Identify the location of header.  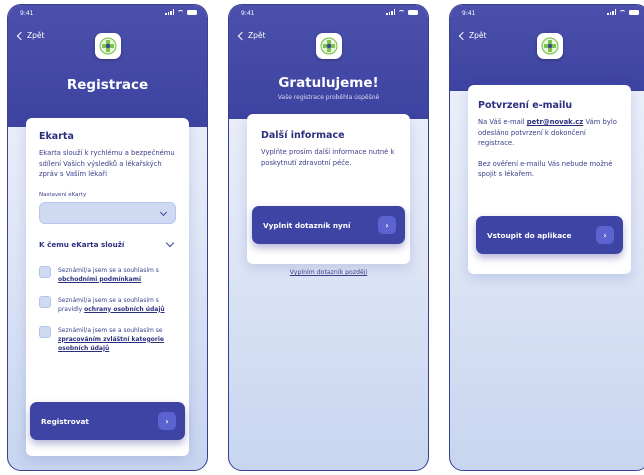
(107, 66).